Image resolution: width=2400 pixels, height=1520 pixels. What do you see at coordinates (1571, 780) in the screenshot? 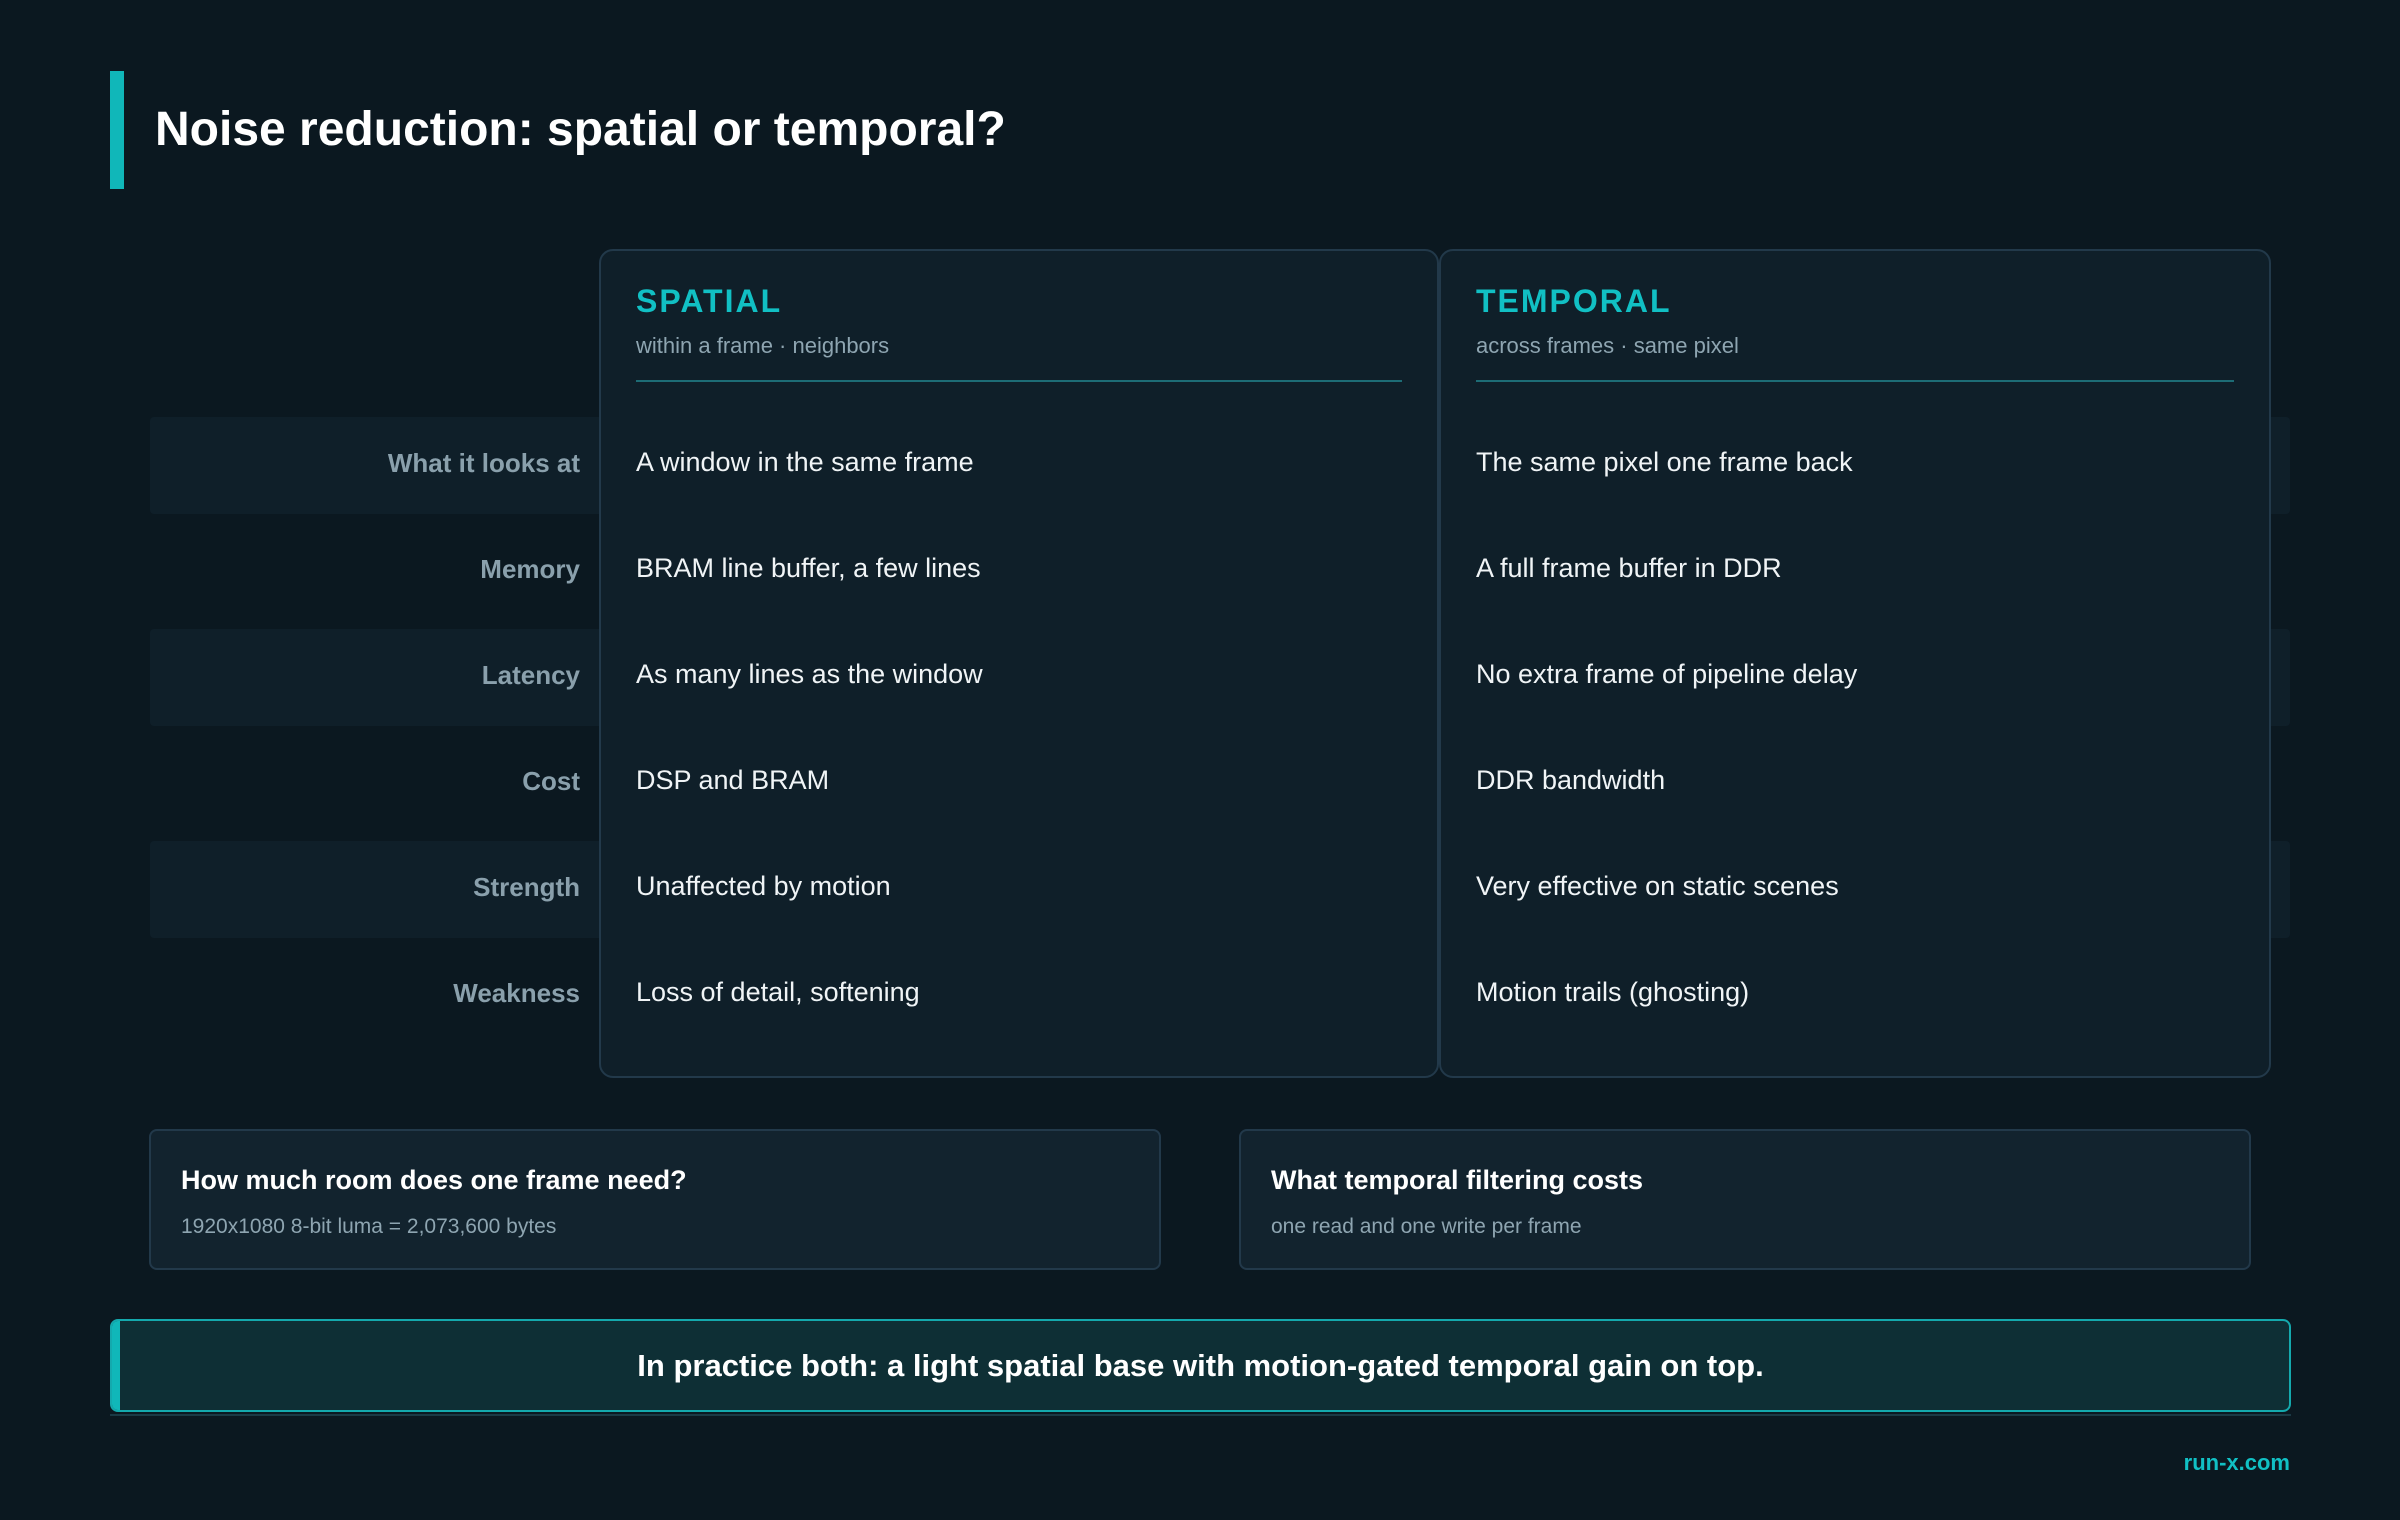
I see `cell-temporal-cost: DDR bandwidth` at bounding box center [1571, 780].